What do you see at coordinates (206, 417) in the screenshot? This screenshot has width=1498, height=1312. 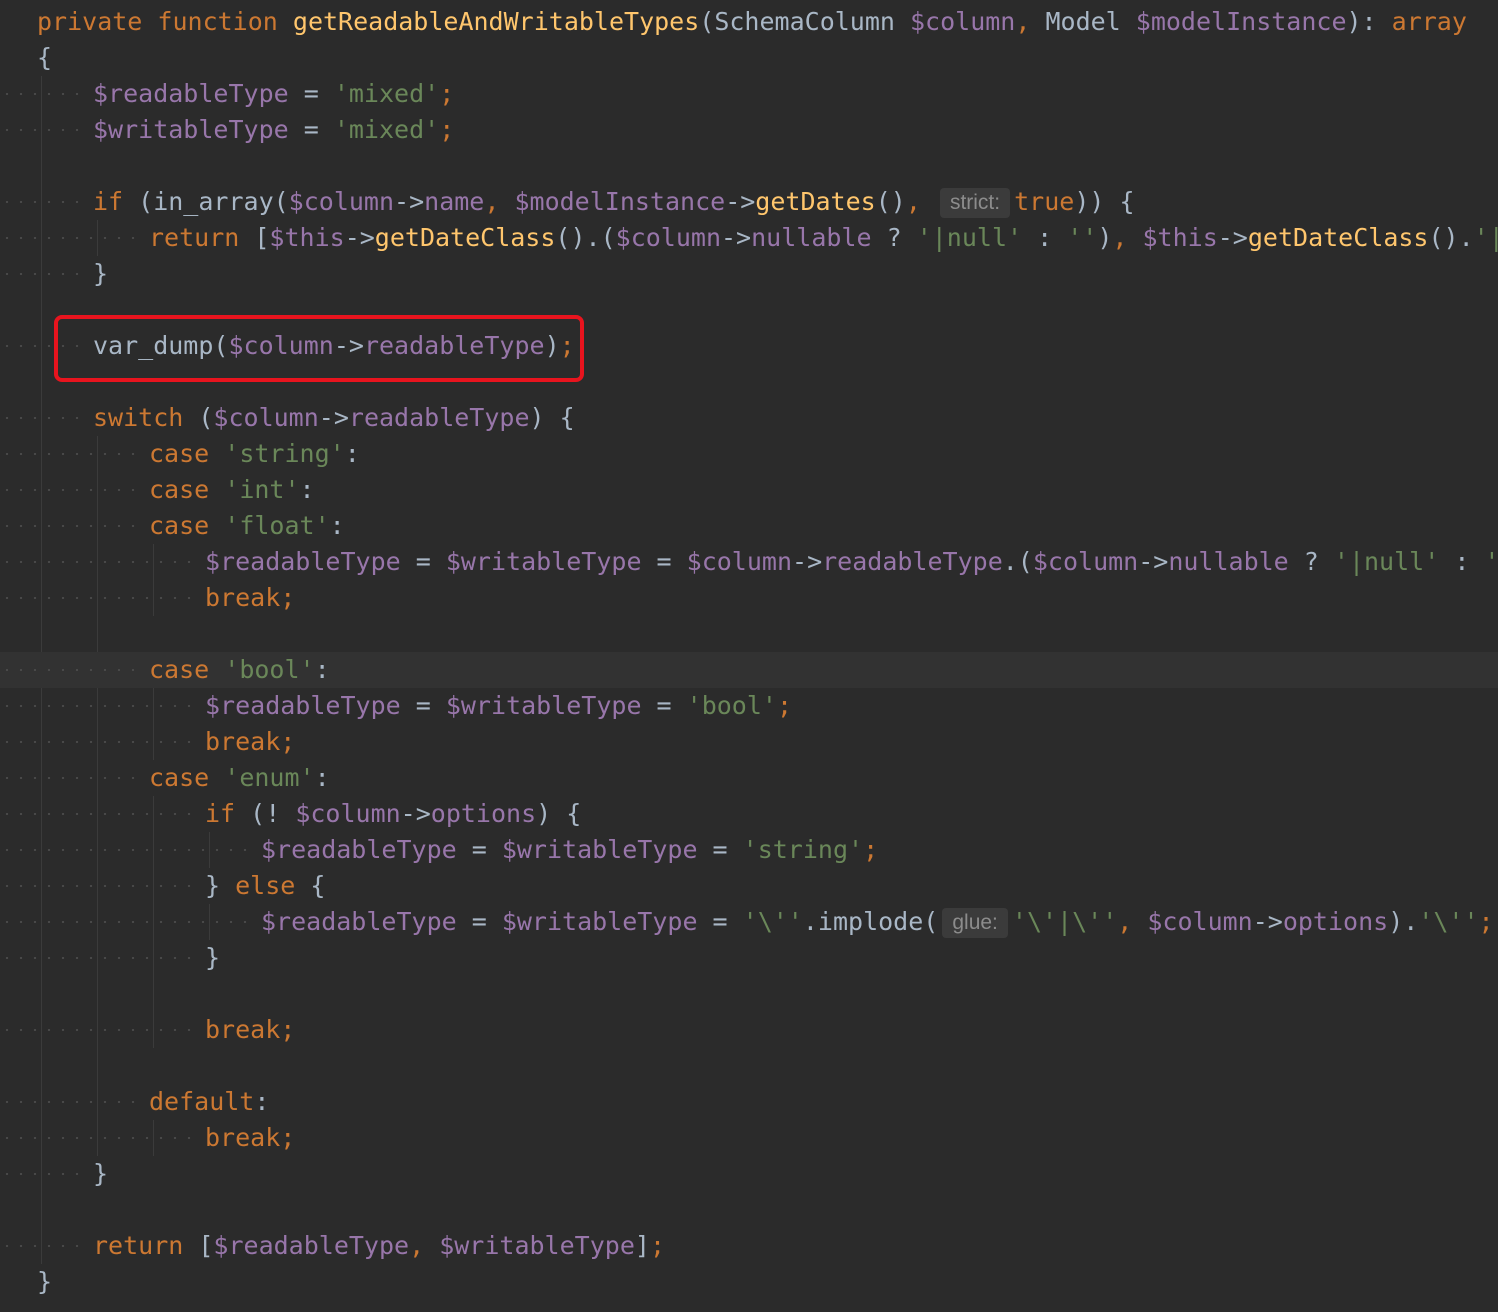 I see `code-token: (` at bounding box center [206, 417].